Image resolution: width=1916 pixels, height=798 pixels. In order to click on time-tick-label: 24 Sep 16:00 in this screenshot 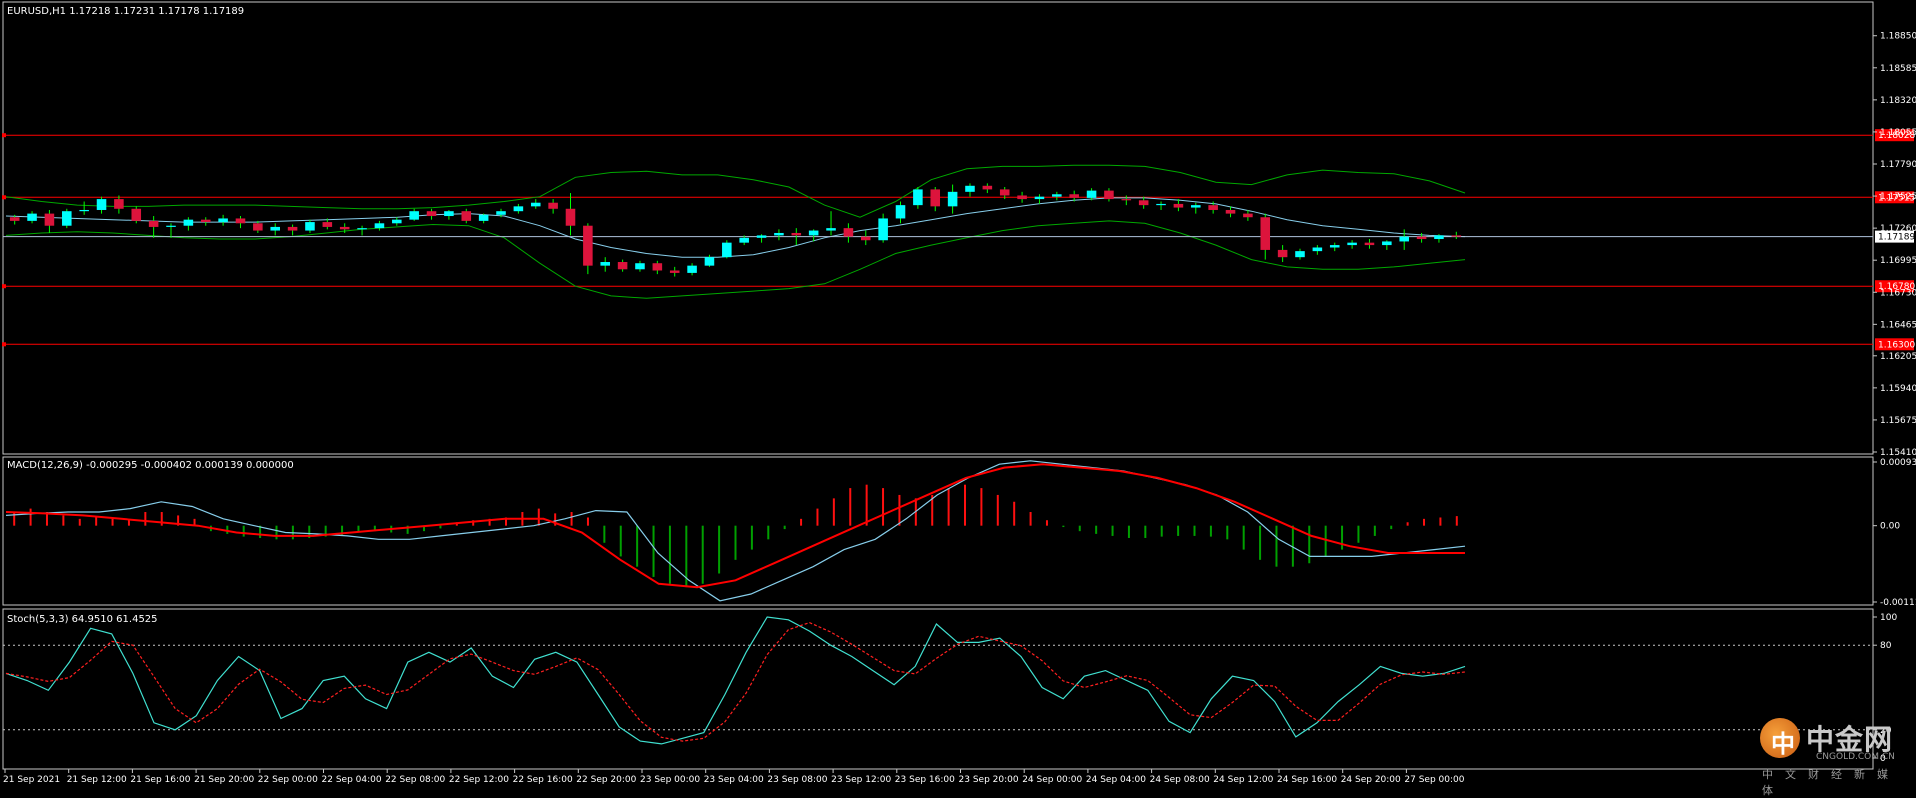, I will do `click(1307, 780)`.